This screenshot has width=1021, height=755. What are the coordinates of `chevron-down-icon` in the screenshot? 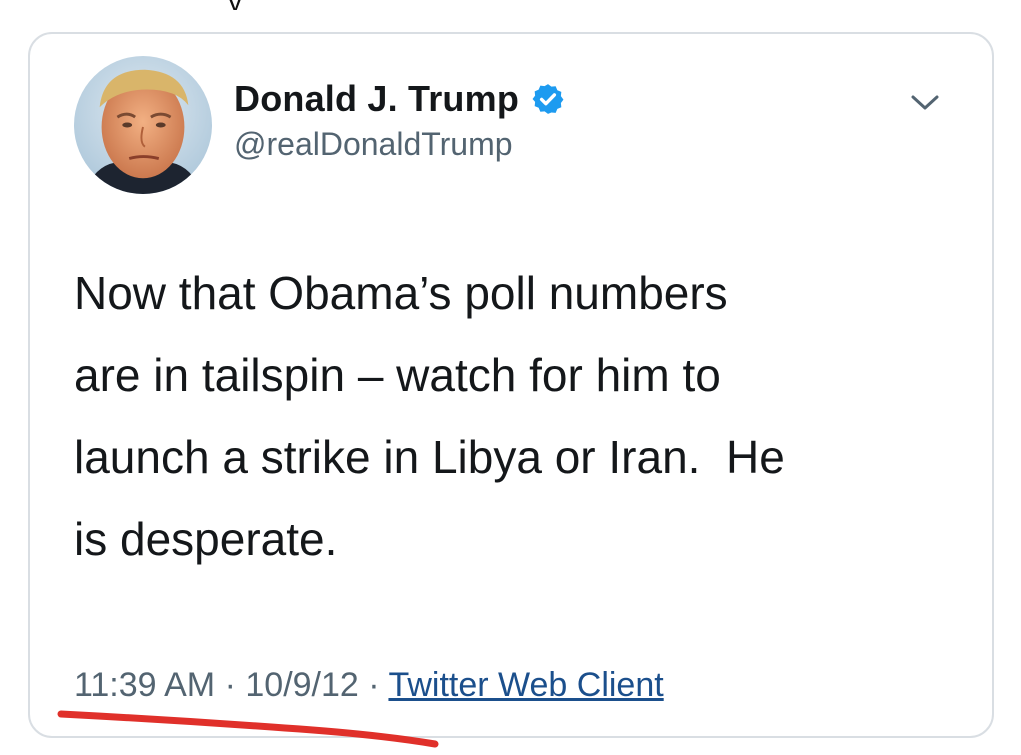 It's located at (925, 103).